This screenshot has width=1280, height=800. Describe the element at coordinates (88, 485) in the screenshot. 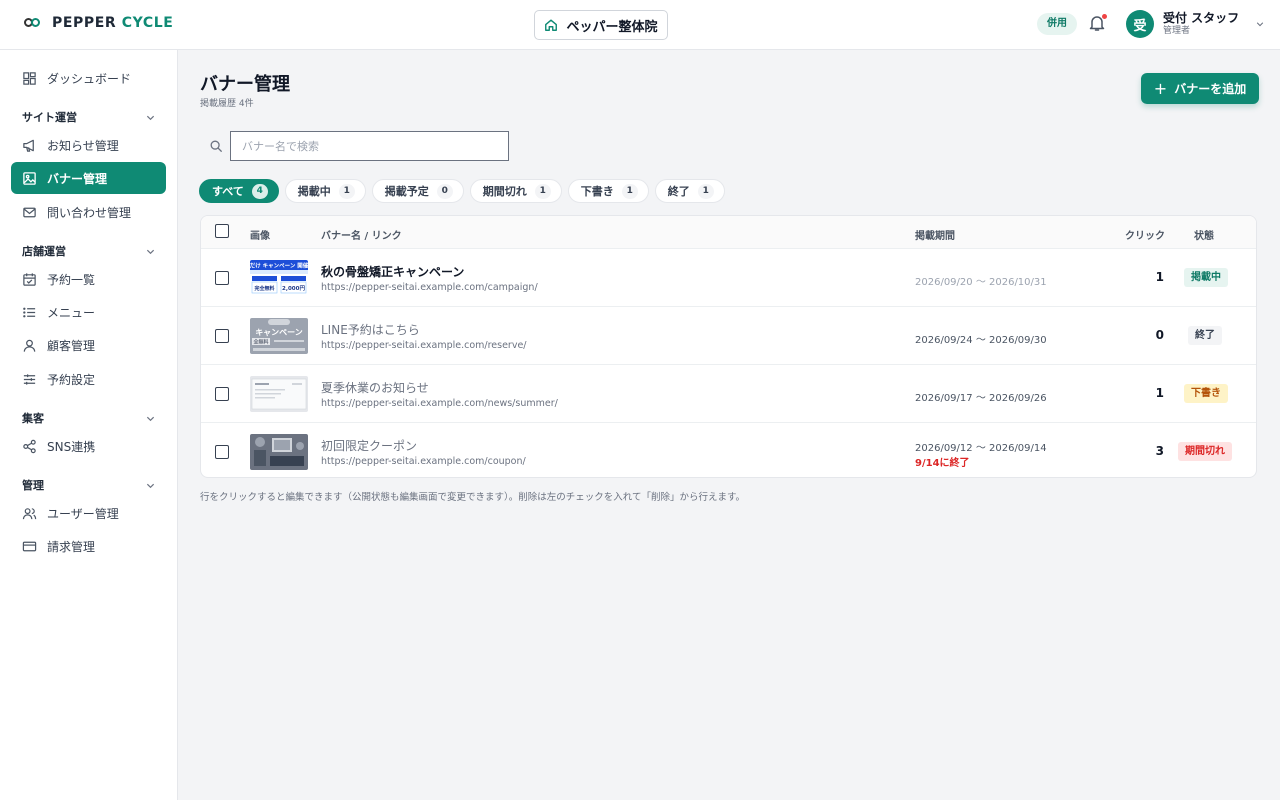

I see `section-admin: 管理` at that location.